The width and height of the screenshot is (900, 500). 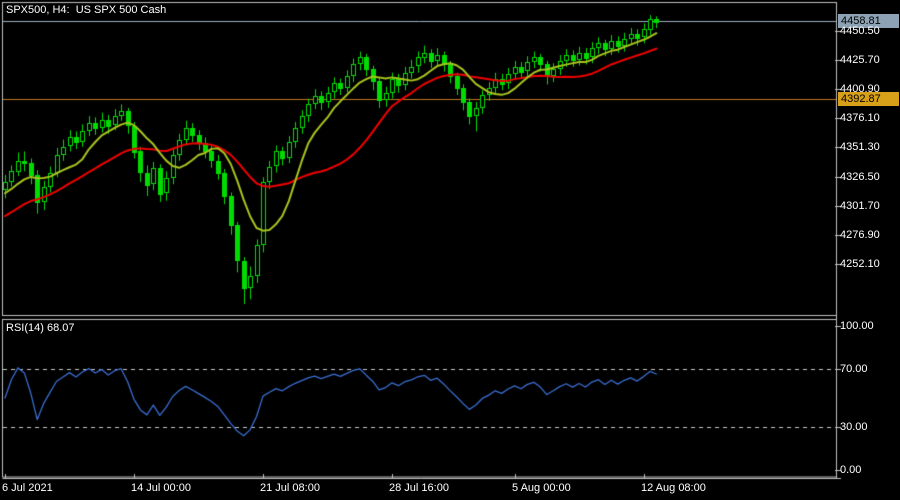 I want to click on time-axis-label: 28 Jul 16:00, so click(x=419, y=488).